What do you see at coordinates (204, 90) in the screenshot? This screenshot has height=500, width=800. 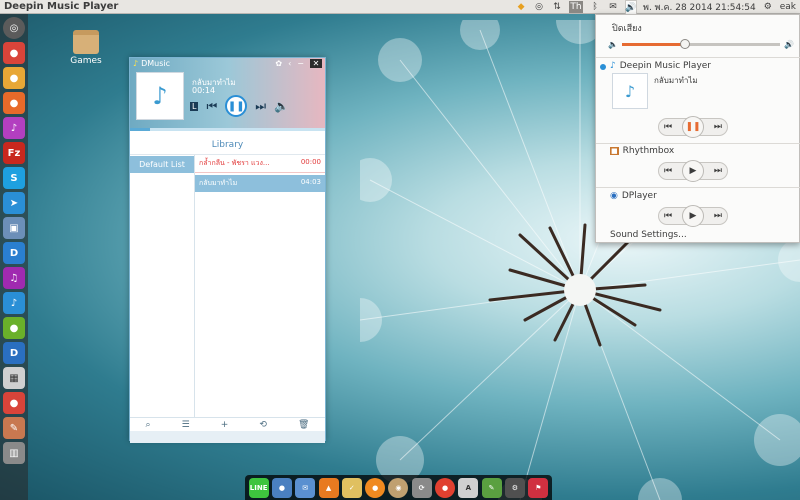 I see `now-playing-time: 00:14` at bounding box center [204, 90].